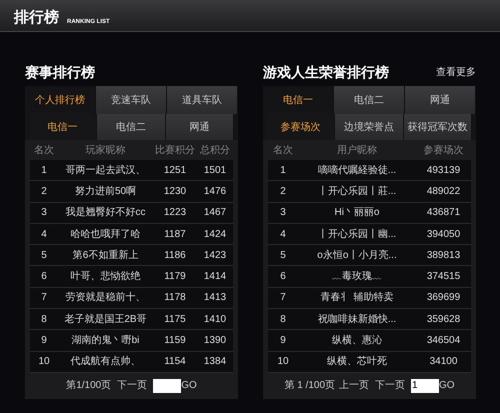 Image resolution: width=500 pixels, height=413 pixels. What do you see at coordinates (215, 298) in the screenshot?
I see `table-cell-text: 1413` at bounding box center [215, 298].